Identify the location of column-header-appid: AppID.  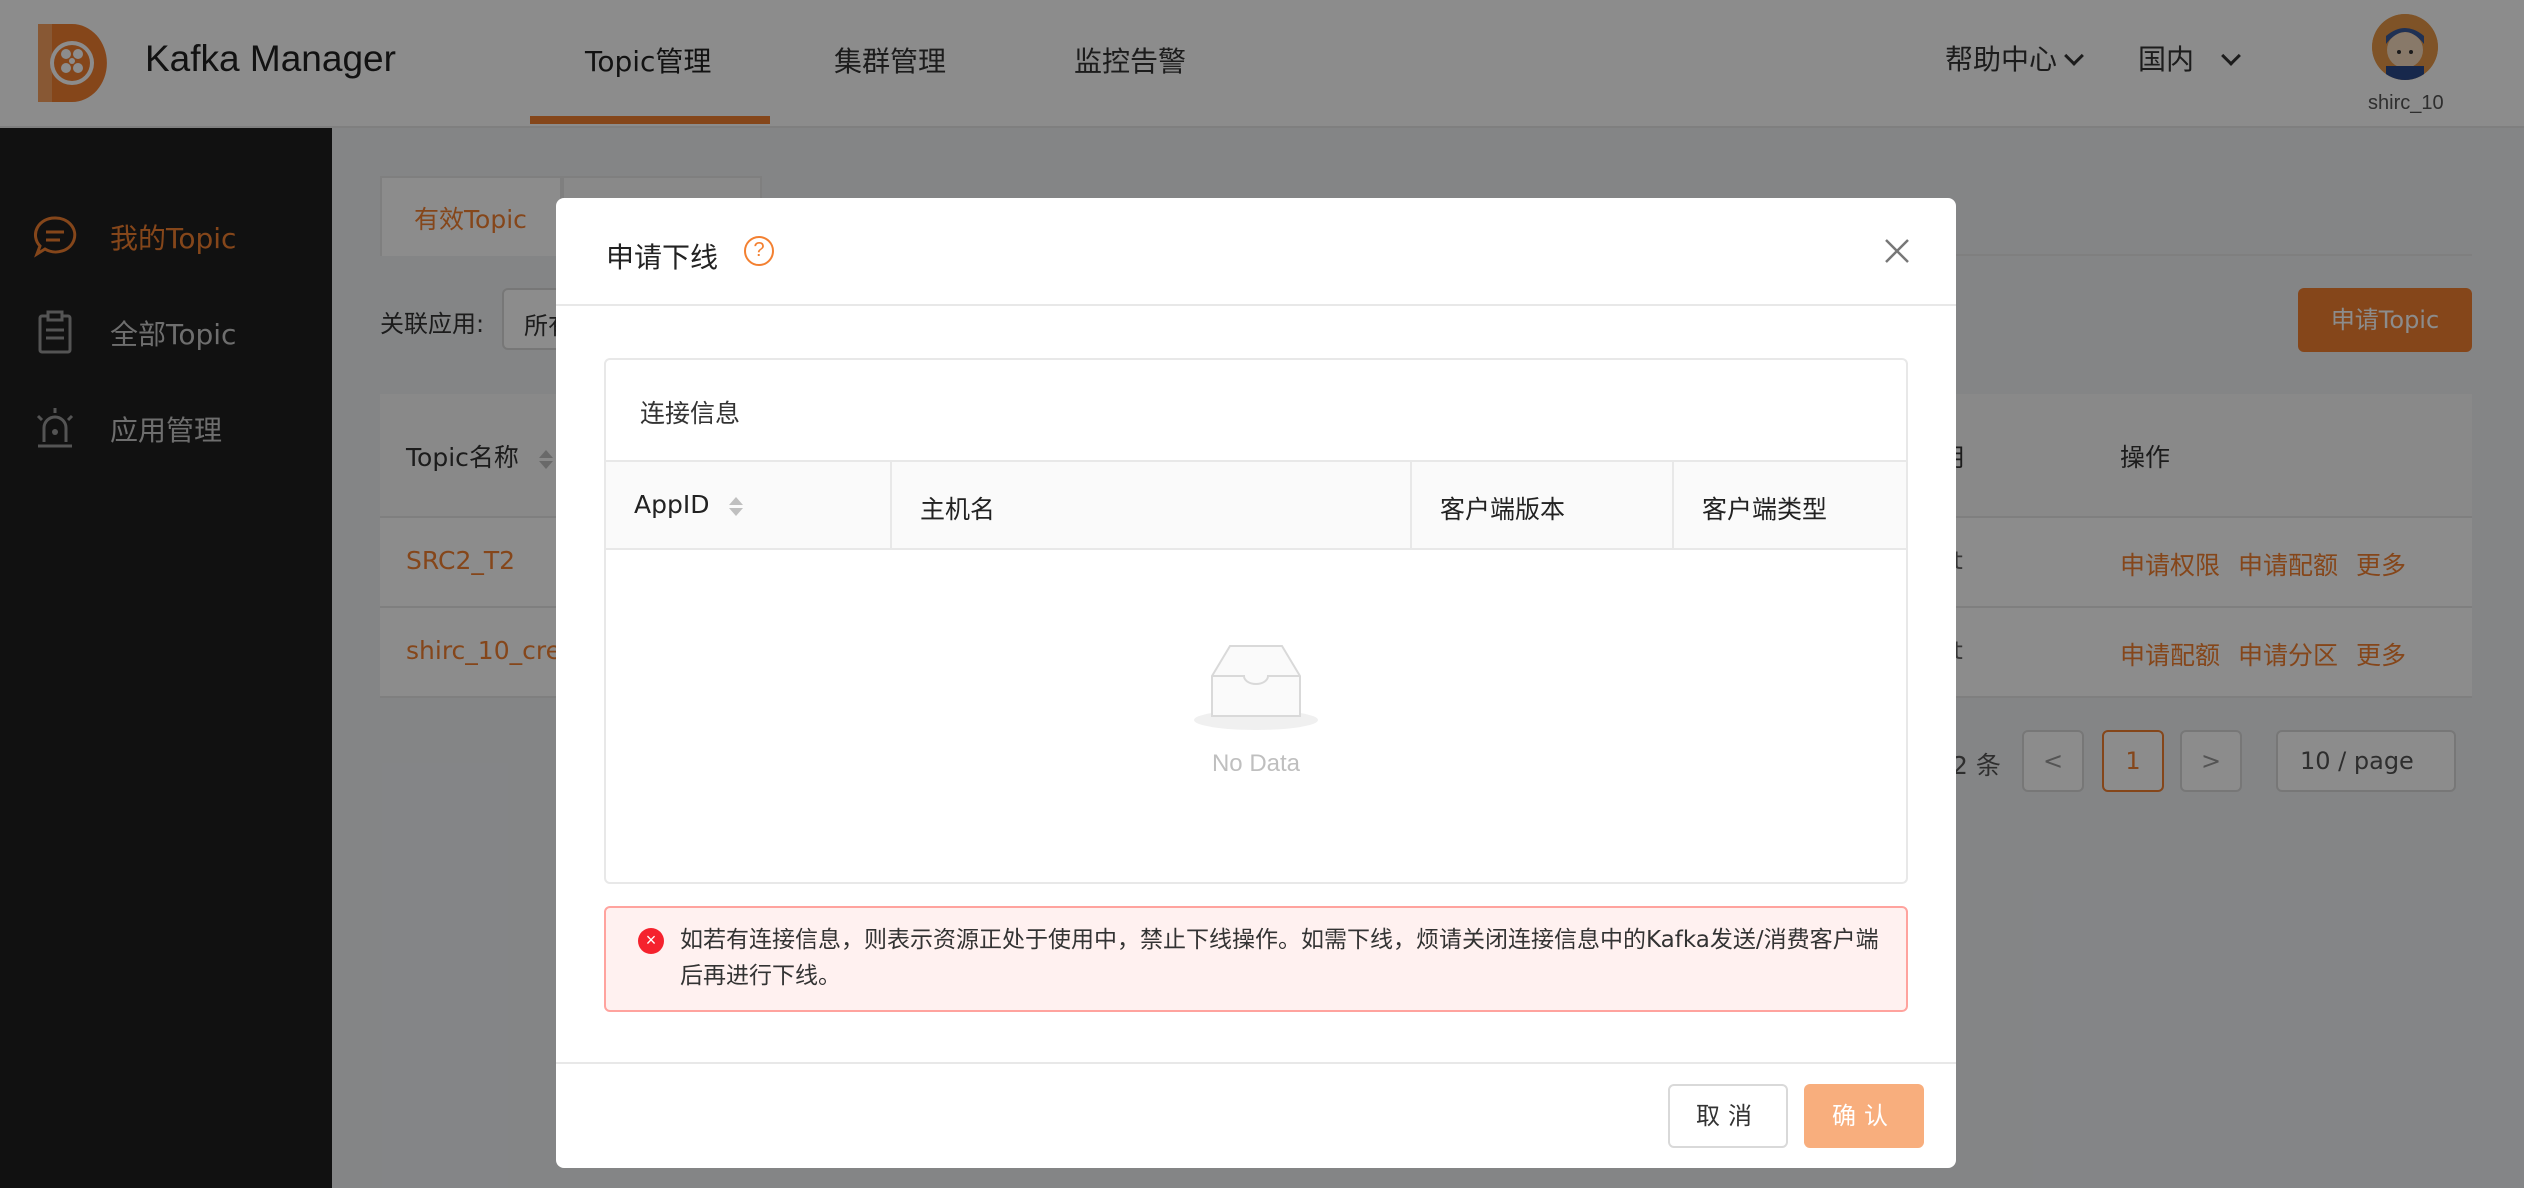
(749, 505).